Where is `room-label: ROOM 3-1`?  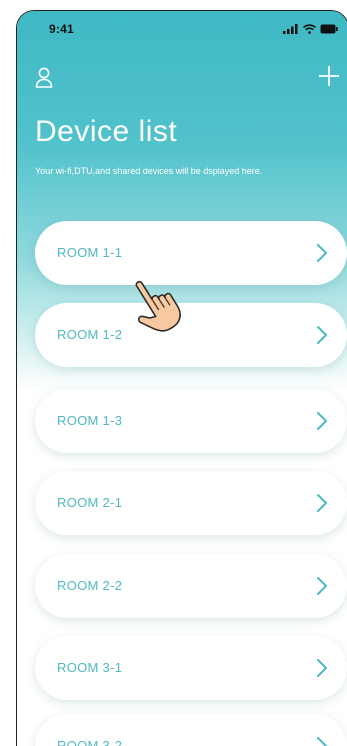
room-label: ROOM 3-1 is located at coordinates (90, 667).